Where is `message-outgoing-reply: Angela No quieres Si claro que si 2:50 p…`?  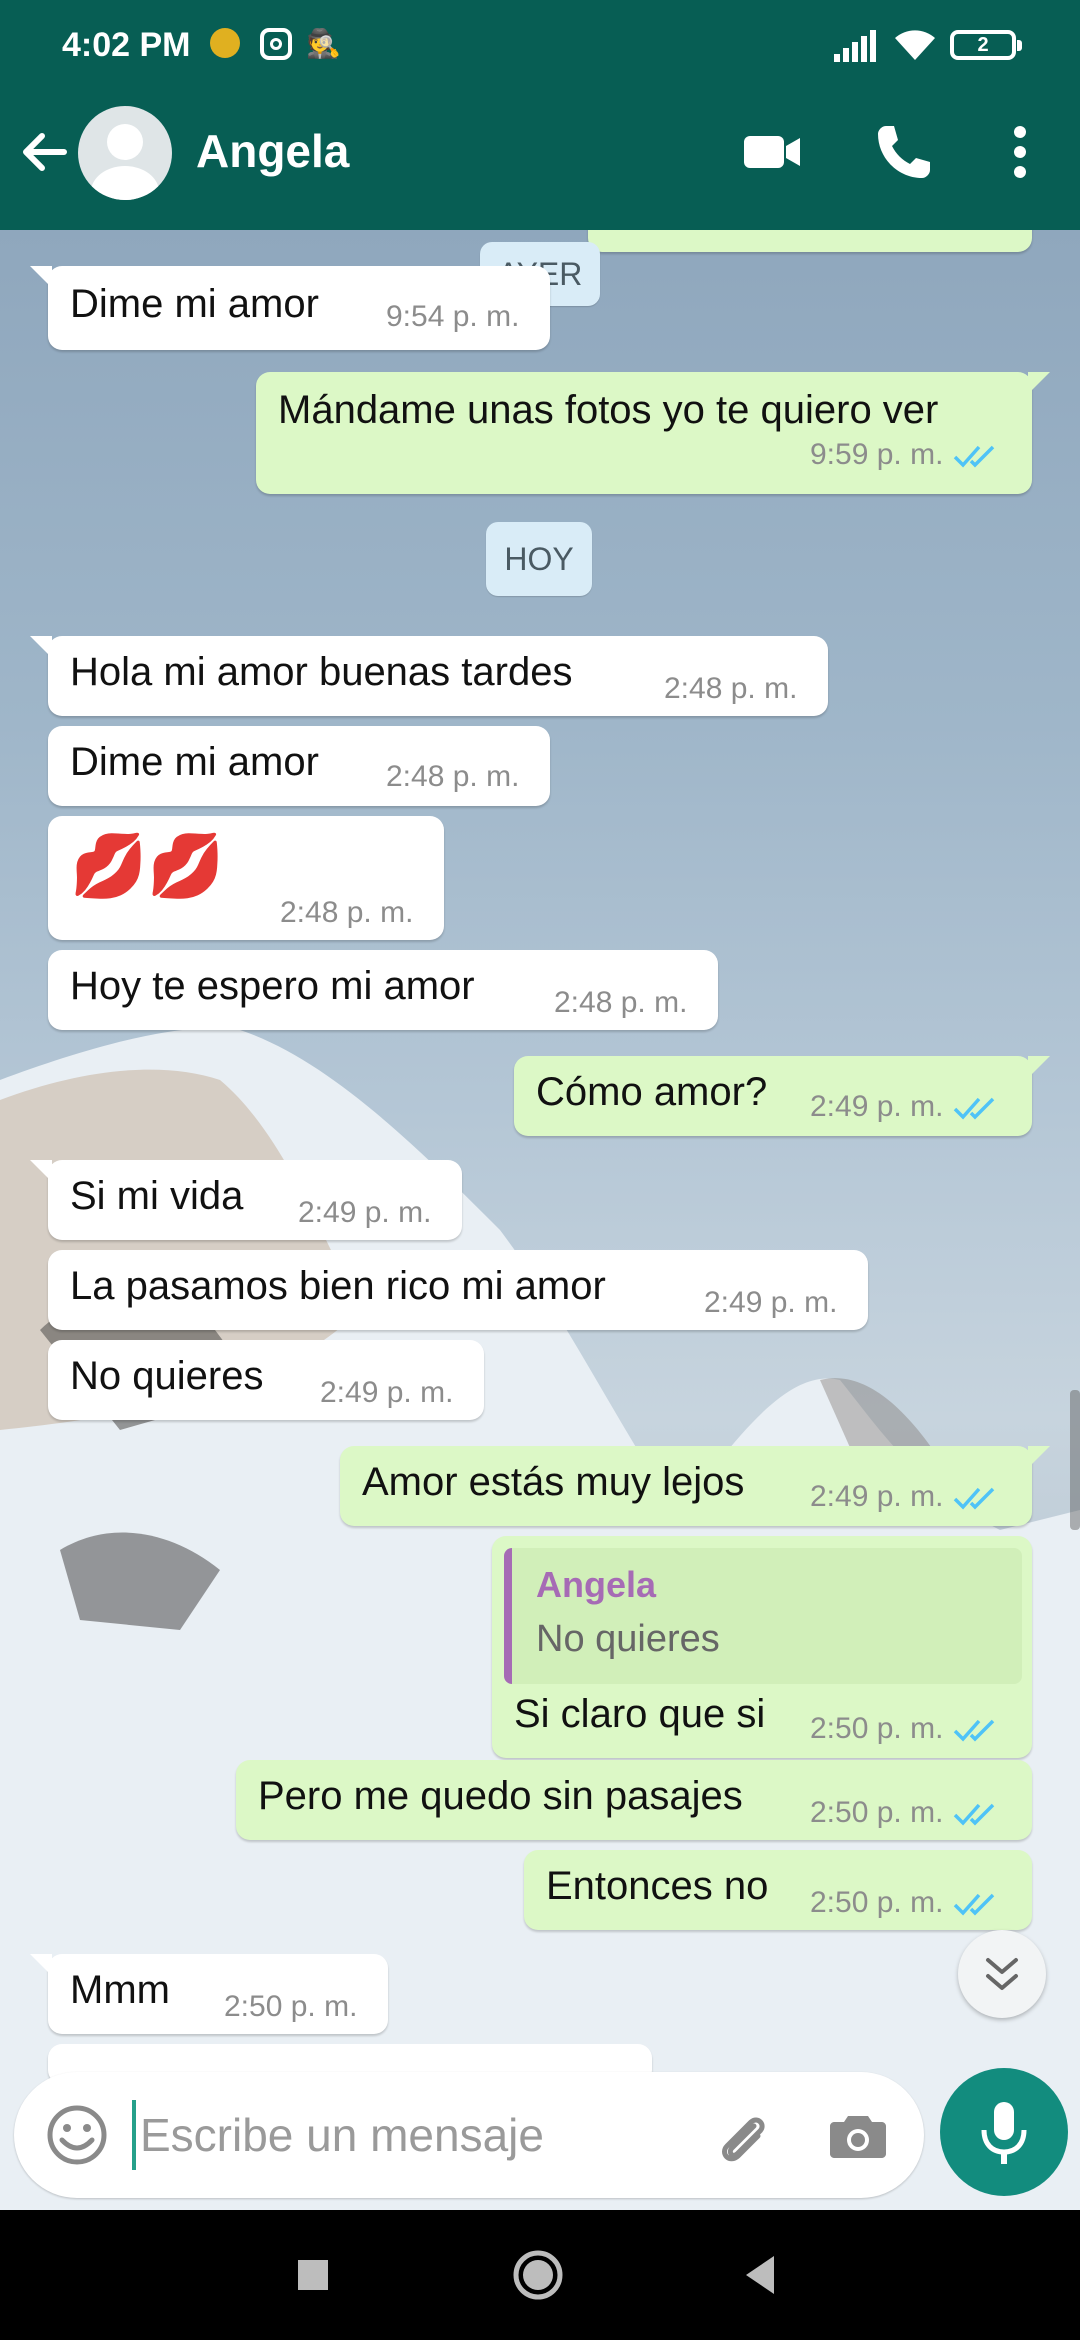 message-outgoing-reply: Angela No quieres Si claro que si 2:50 p… is located at coordinates (762, 1647).